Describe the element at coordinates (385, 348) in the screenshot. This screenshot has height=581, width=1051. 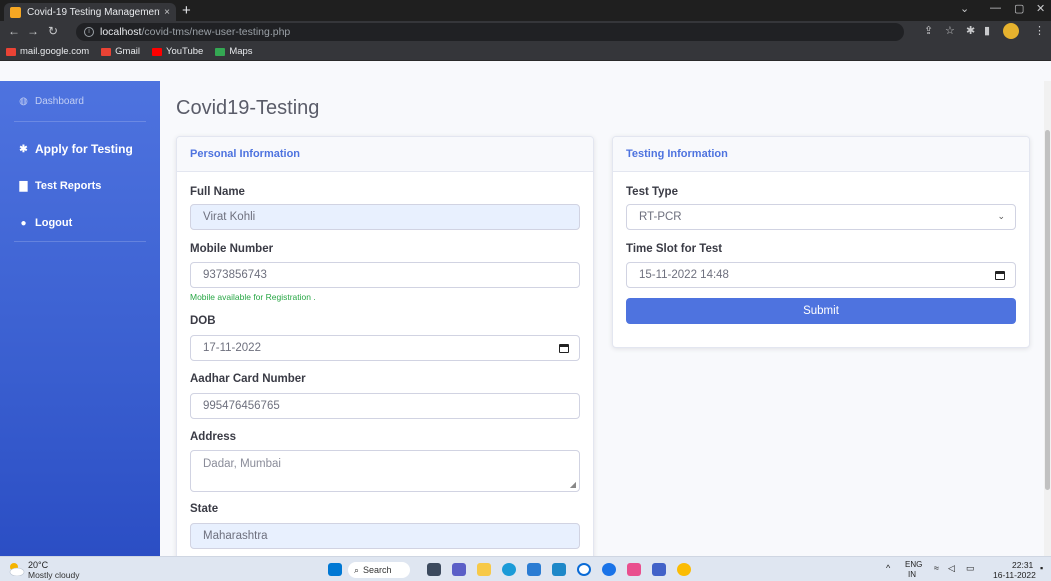
I see `dob-input: 17-11-2022` at that location.